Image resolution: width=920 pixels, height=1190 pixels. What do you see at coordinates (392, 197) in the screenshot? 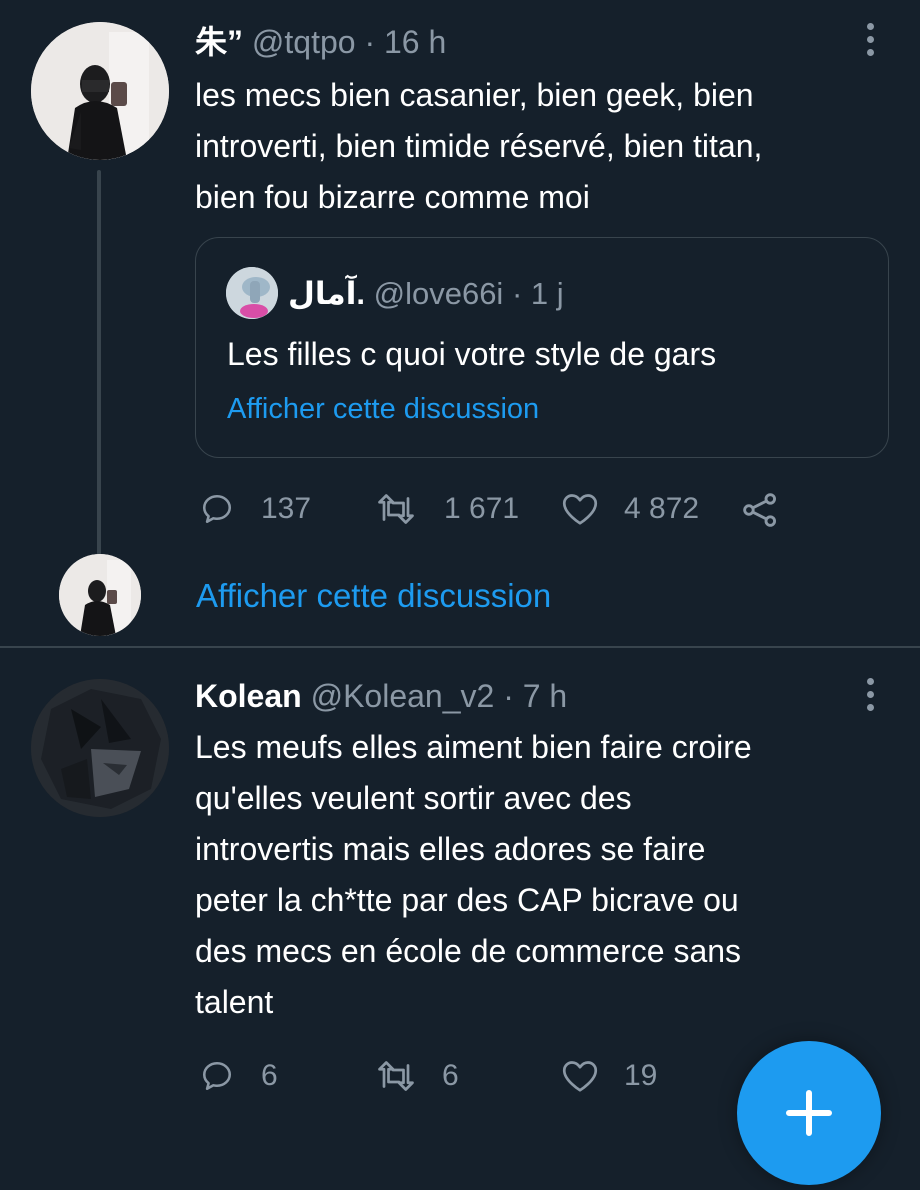
I see `text-line: bien fou bizarre comme moi` at bounding box center [392, 197].